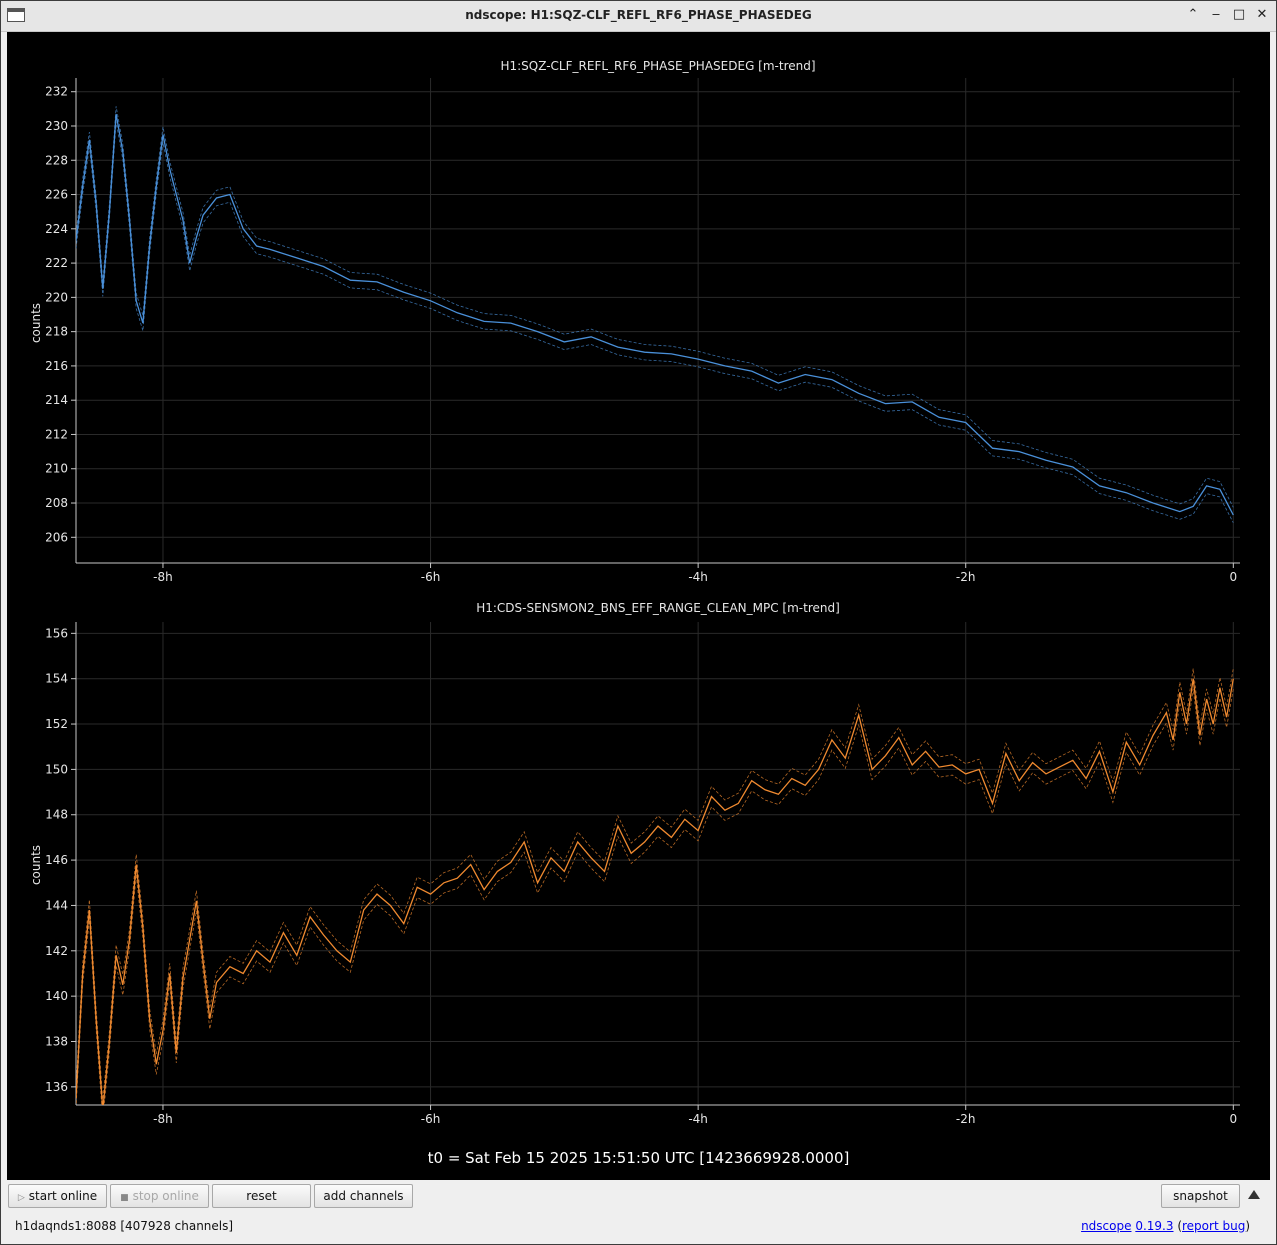  I want to click on y-tick-label: 142, so click(56, 951).